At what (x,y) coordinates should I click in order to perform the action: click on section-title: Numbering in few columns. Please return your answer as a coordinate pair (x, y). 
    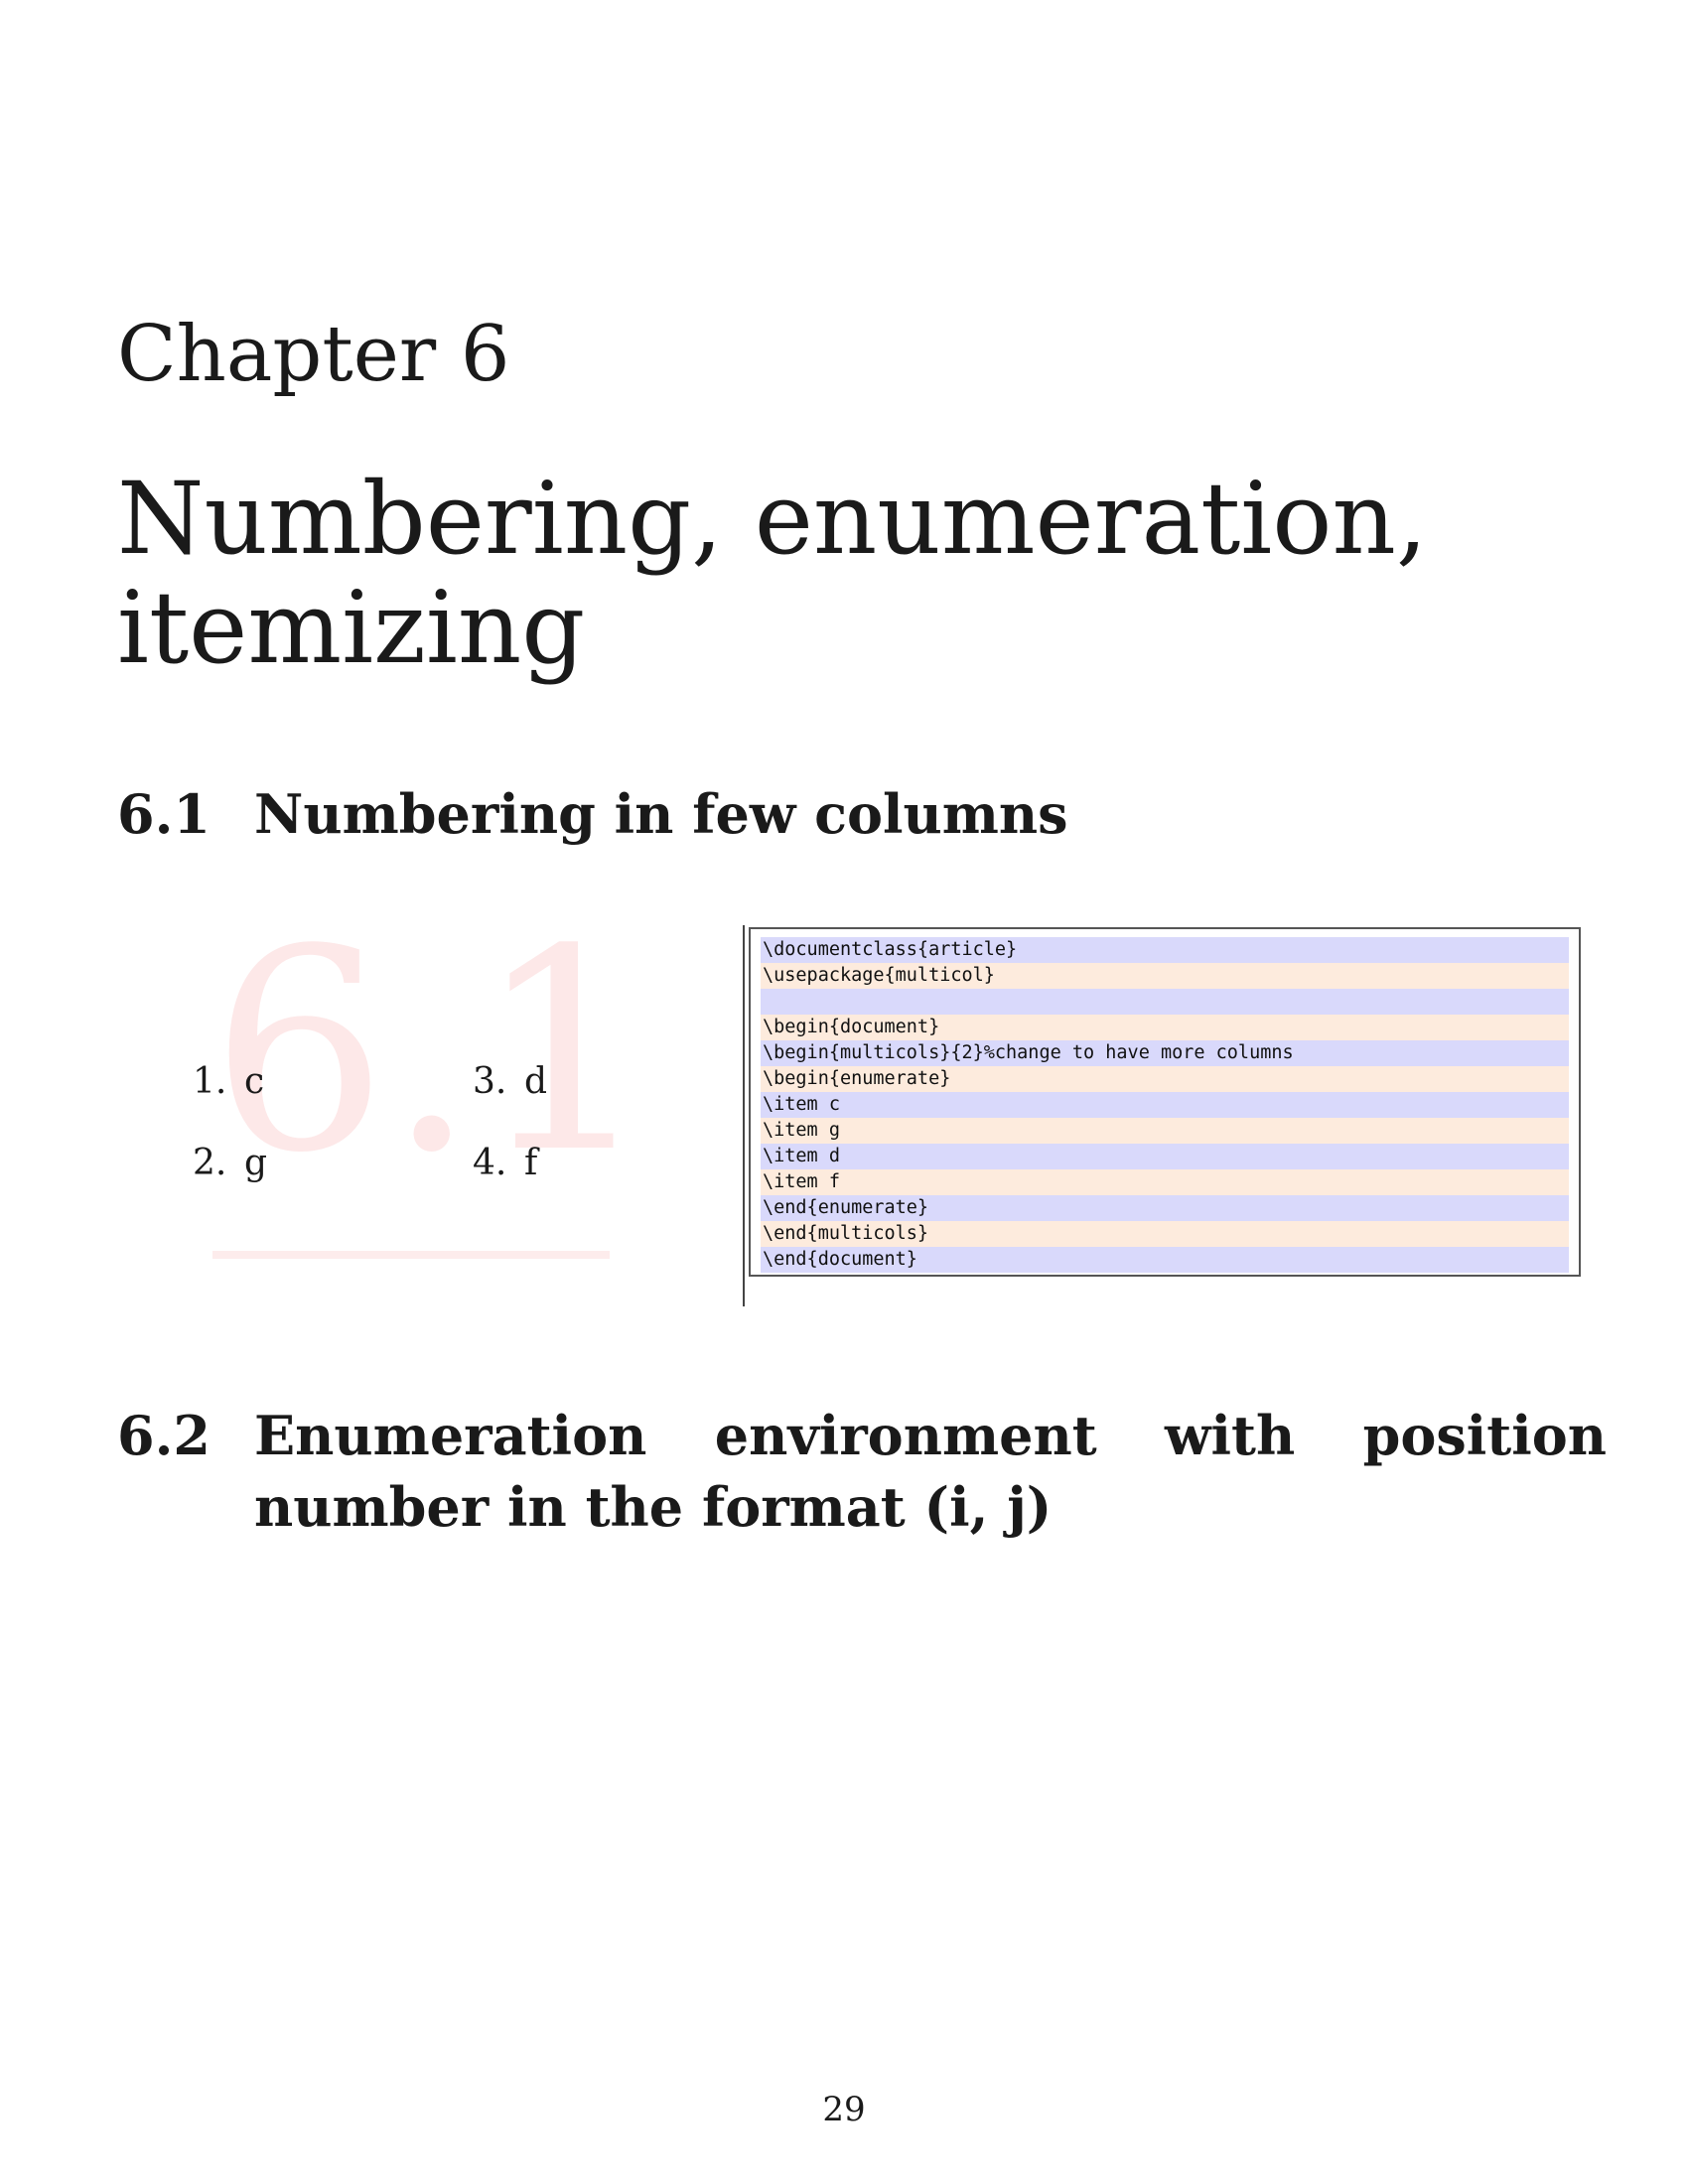
    Looking at the image, I should click on (661, 814).